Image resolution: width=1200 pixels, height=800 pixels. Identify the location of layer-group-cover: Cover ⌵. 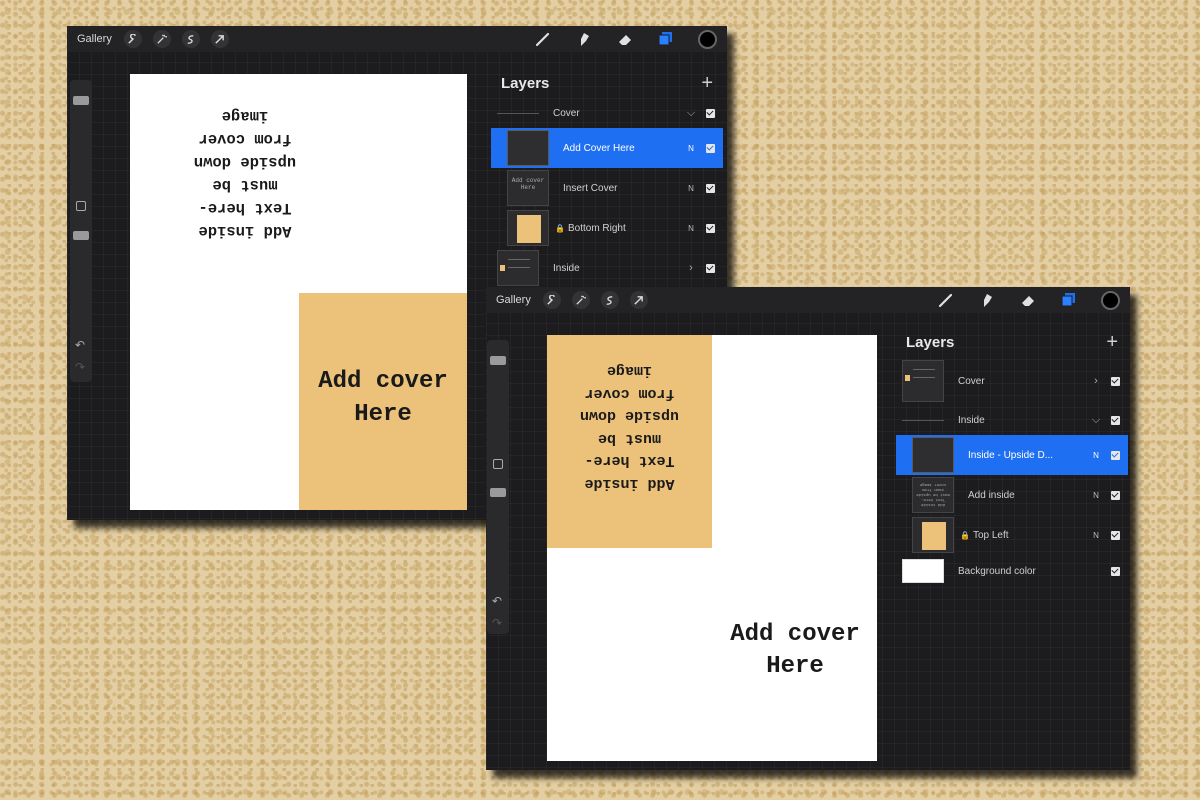
(607, 113).